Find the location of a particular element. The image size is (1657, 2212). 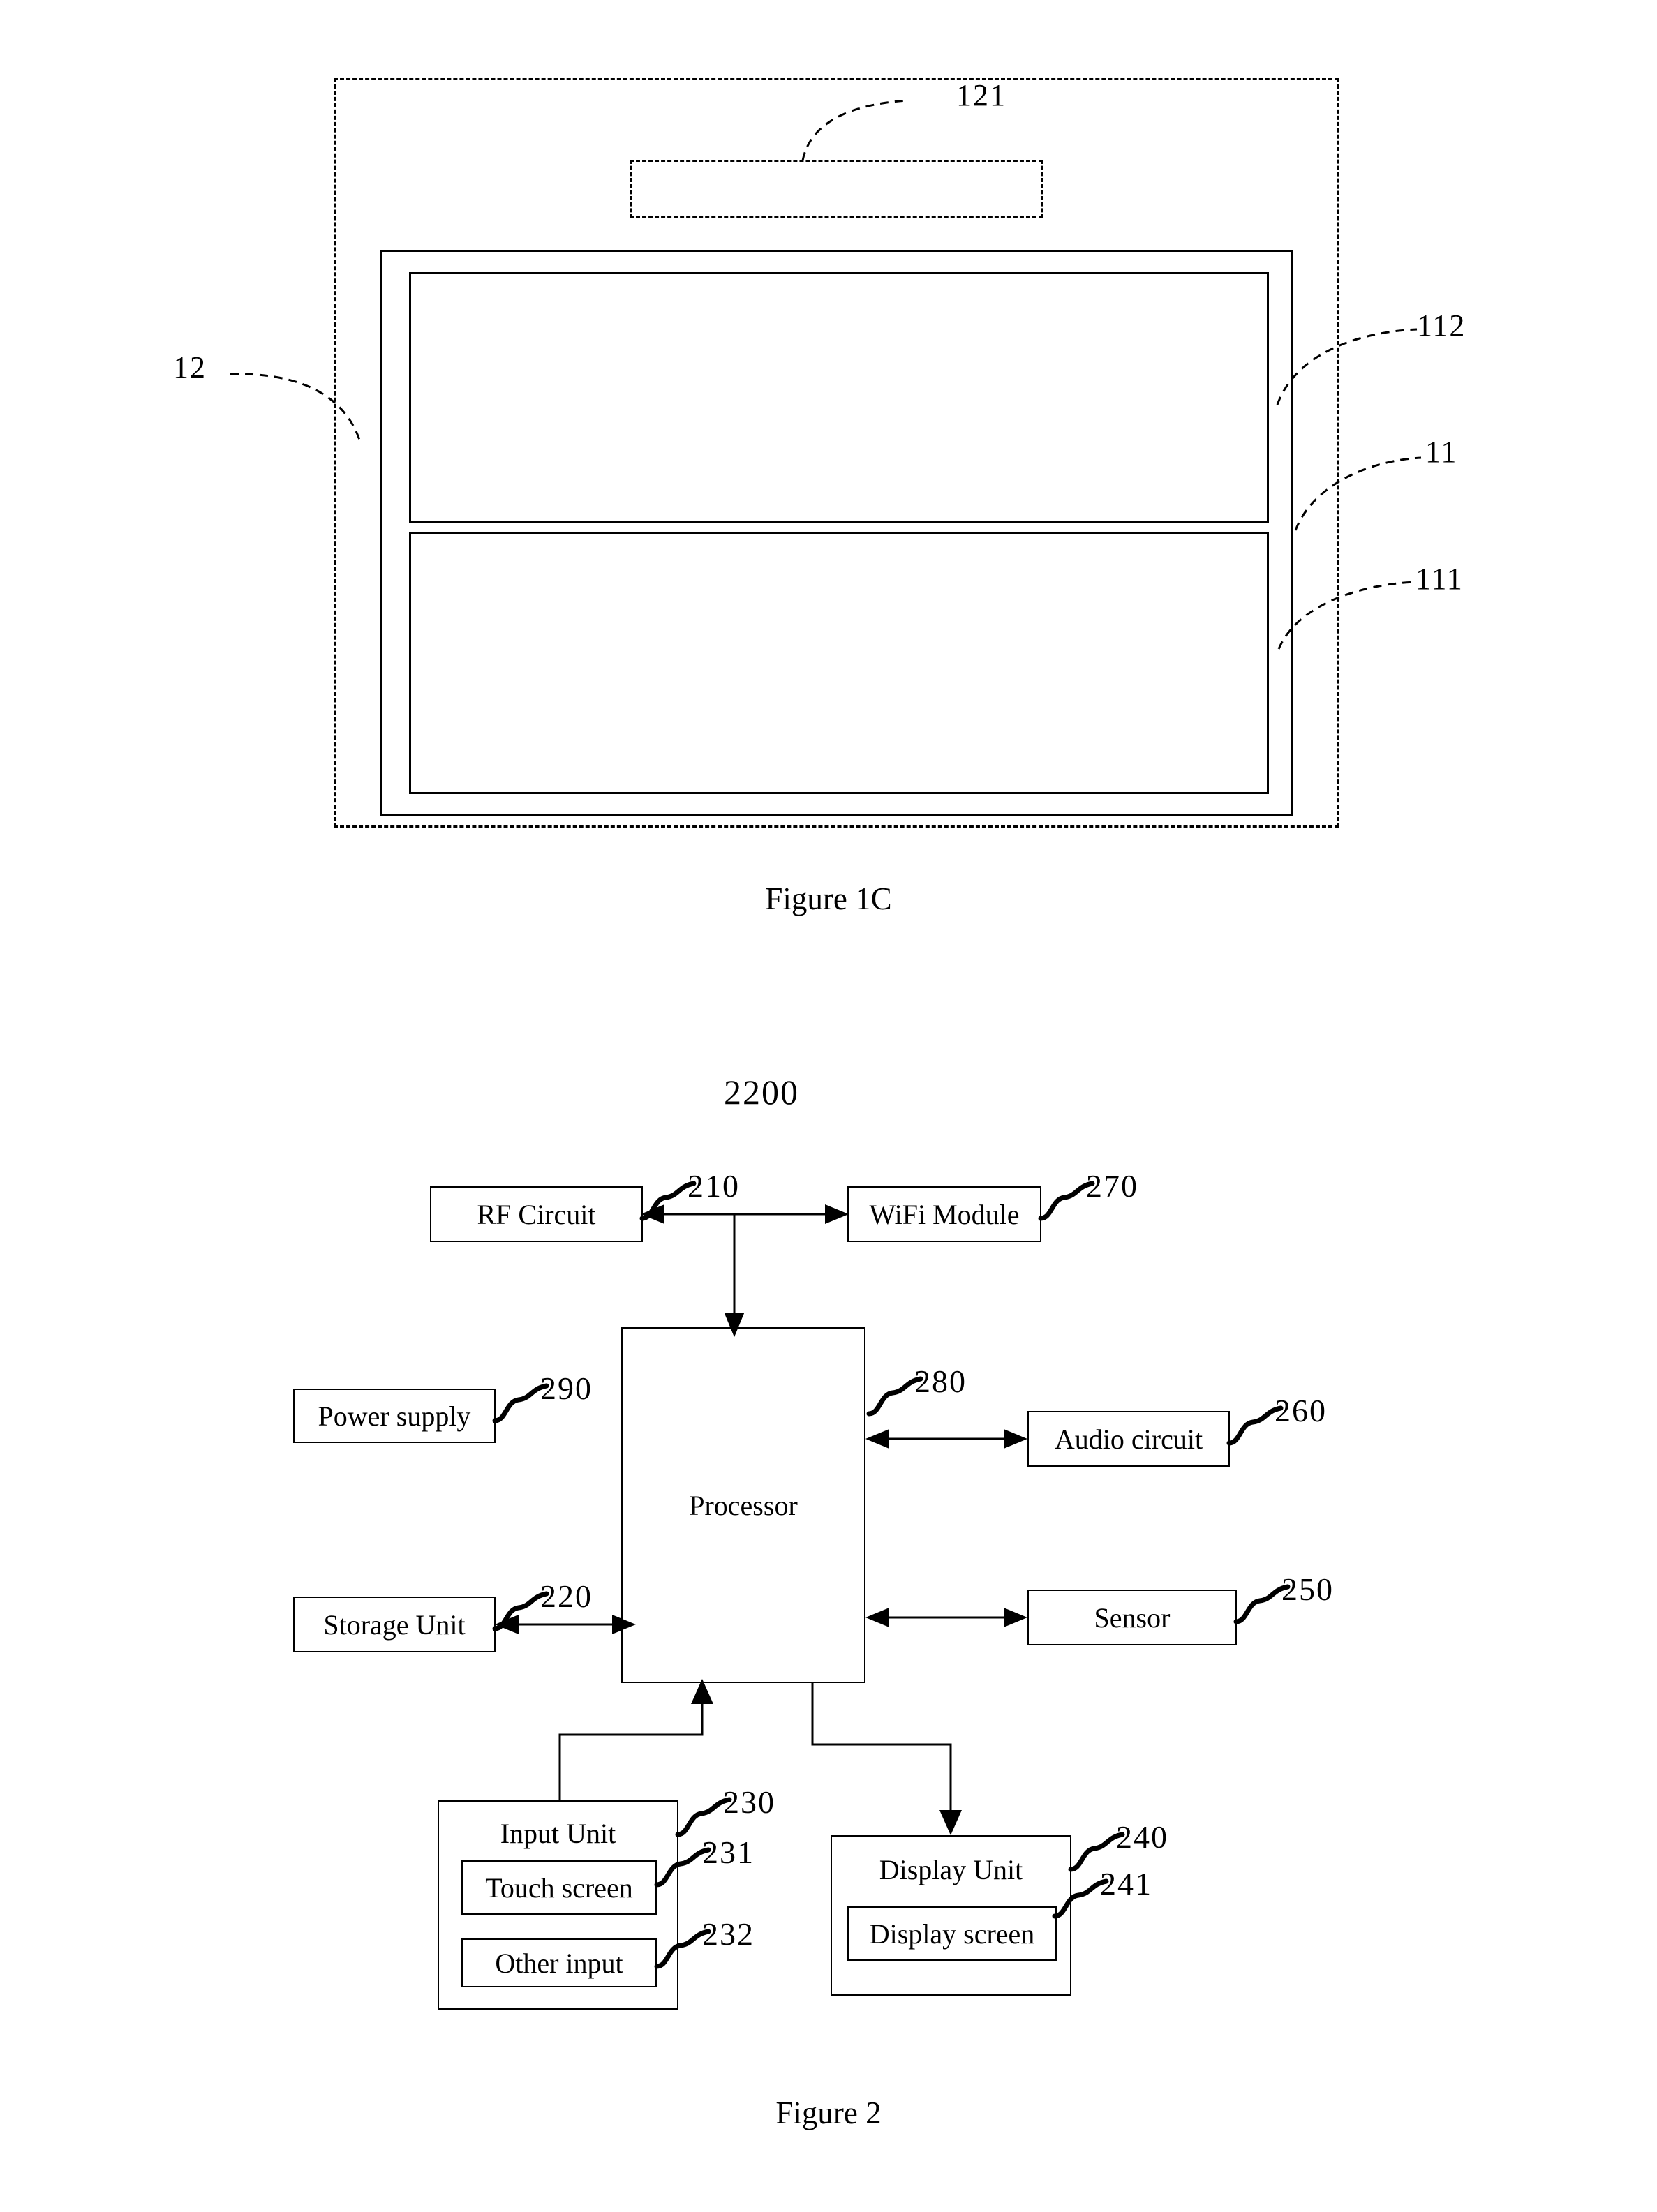

block-audio-circuit: Audio circuit is located at coordinates (1128, 1439).